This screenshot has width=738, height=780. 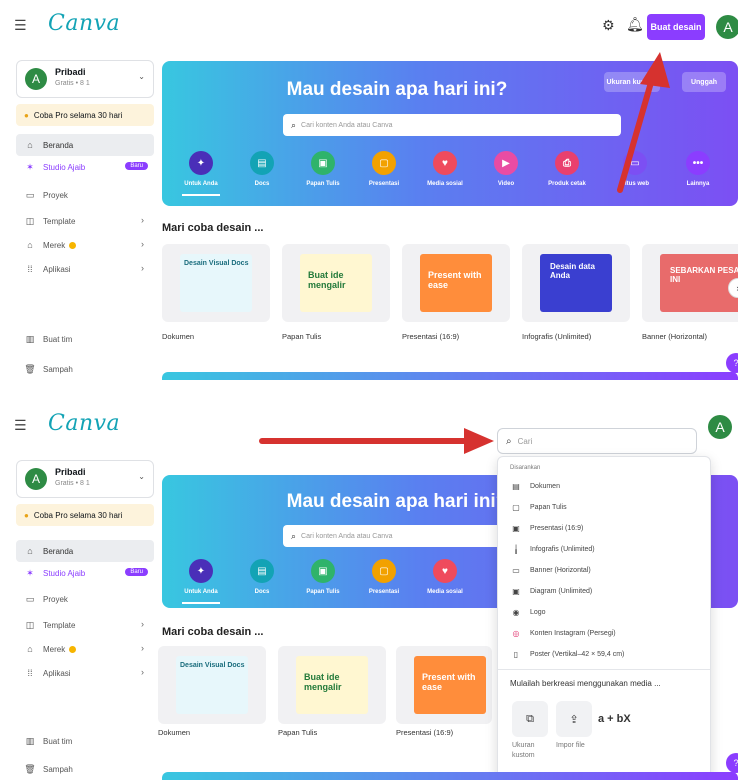 What do you see at coordinates (557, 528) in the screenshot?
I see `suggestion-label: Presentasi (16:9)` at bounding box center [557, 528].